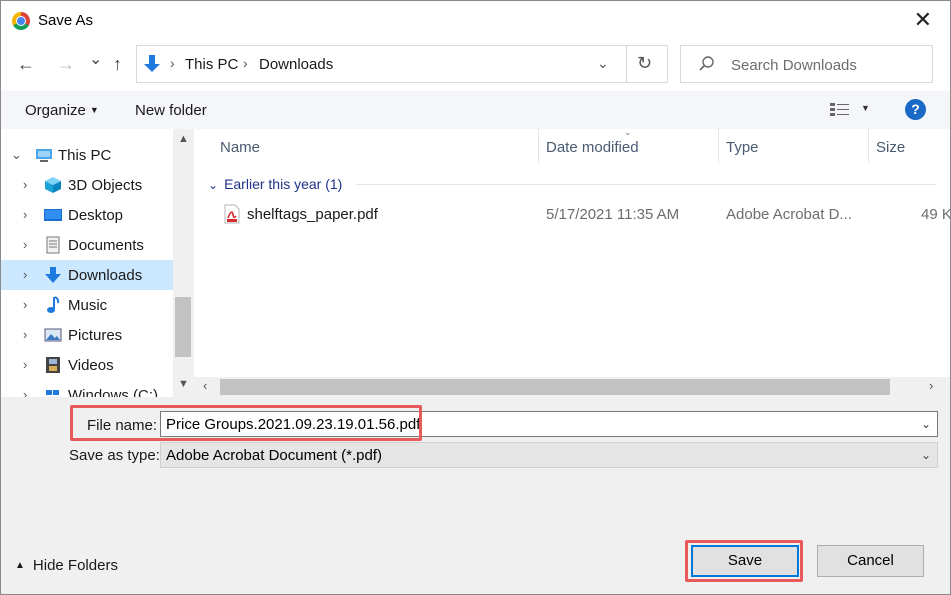  Describe the element at coordinates (232, 214) in the screenshot. I see `pdf-file-icon` at that location.